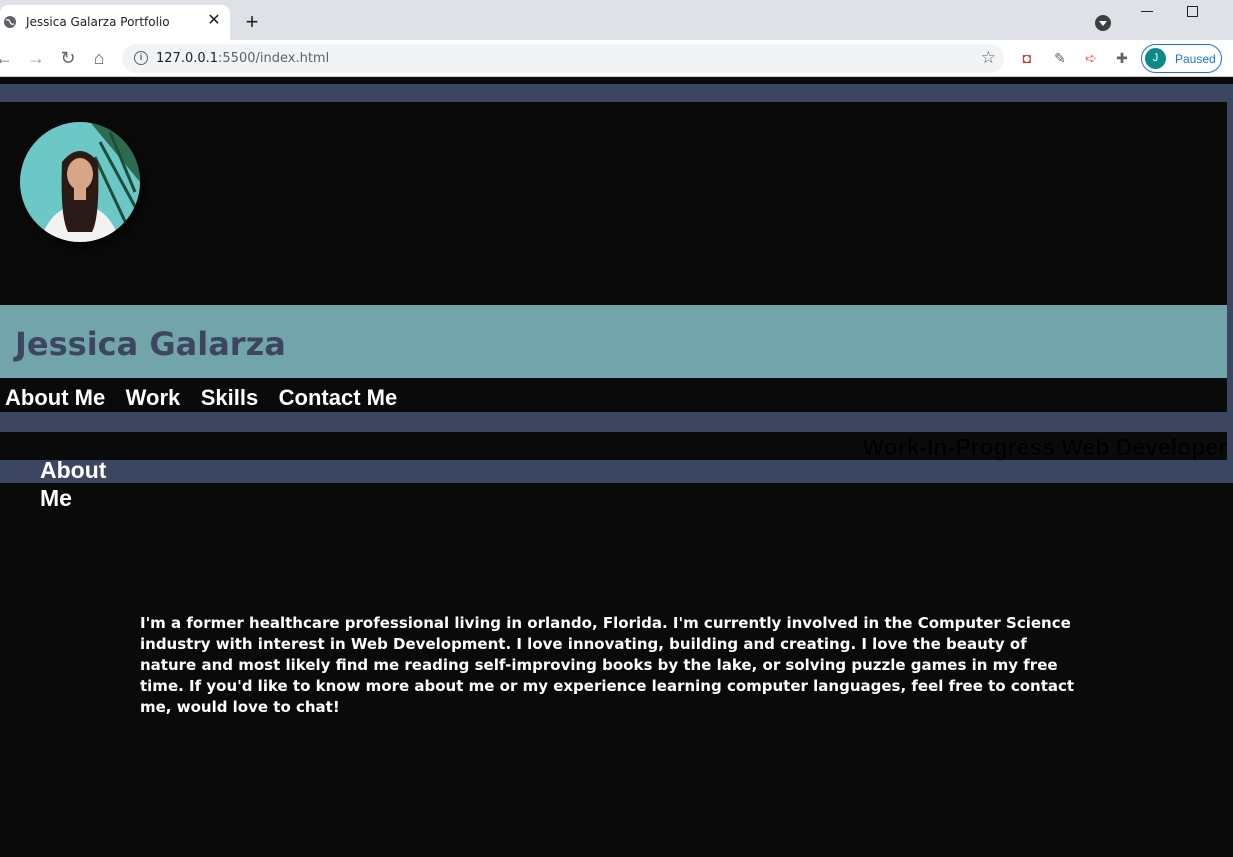 This screenshot has width=1233, height=857. Describe the element at coordinates (68, 58) in the screenshot. I see `reload-icon: ↻` at that location.